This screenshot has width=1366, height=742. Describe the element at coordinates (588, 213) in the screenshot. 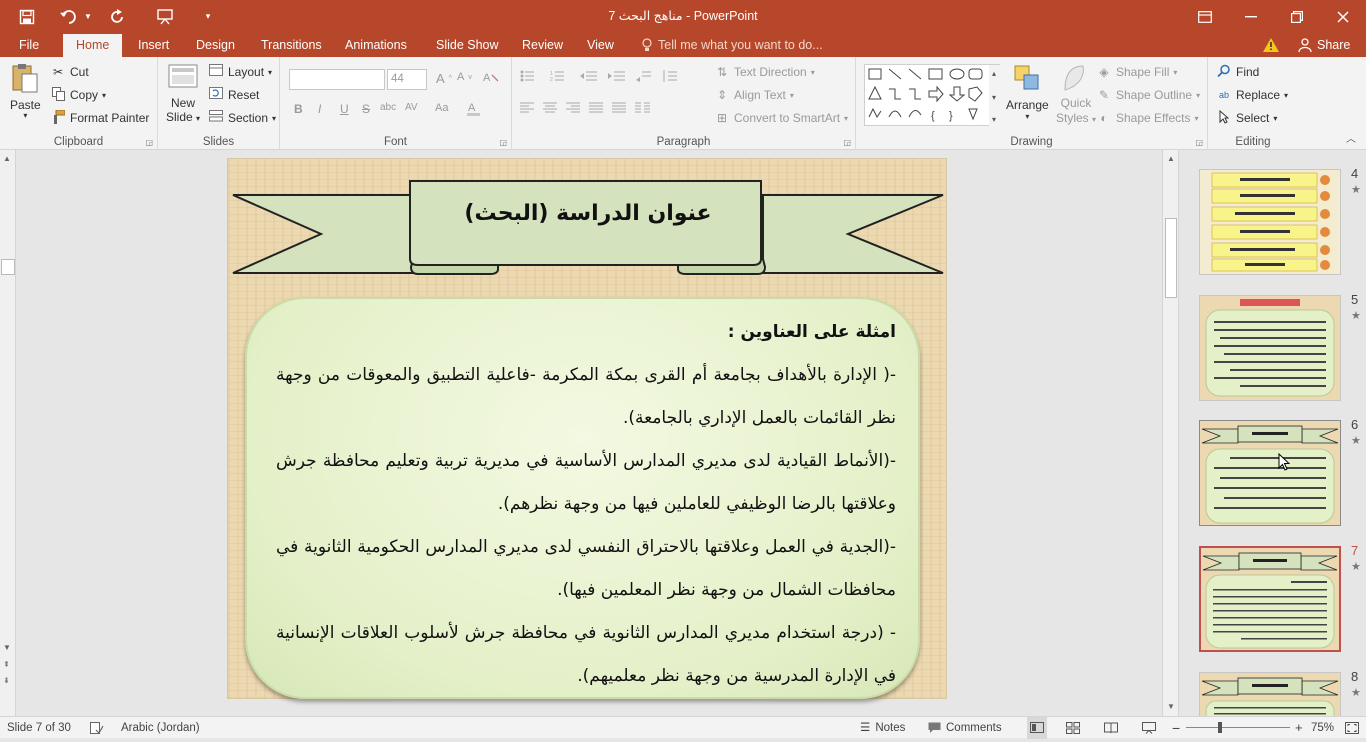

I see `slide-title: عنوان الدراسة (البحث)` at that location.